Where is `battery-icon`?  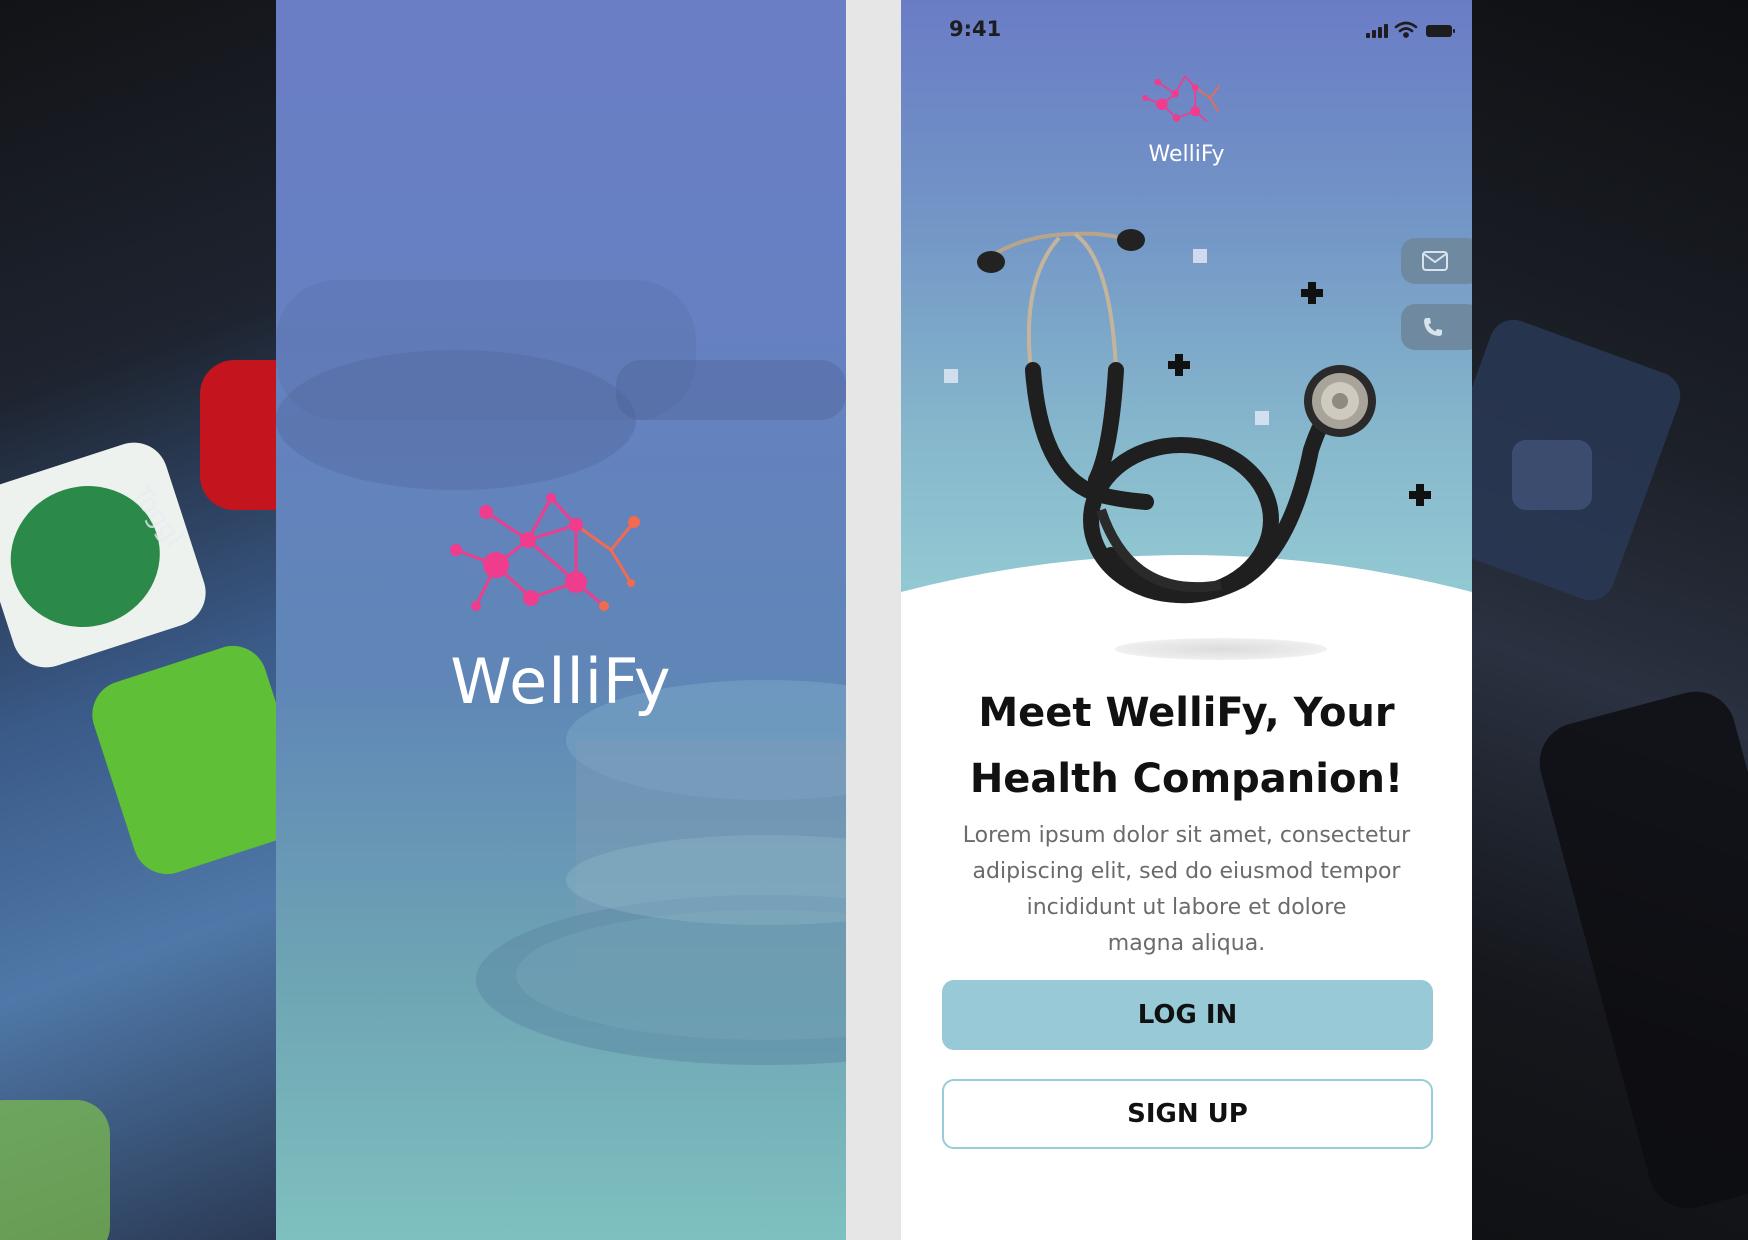
battery-icon is located at coordinates (1440, 31).